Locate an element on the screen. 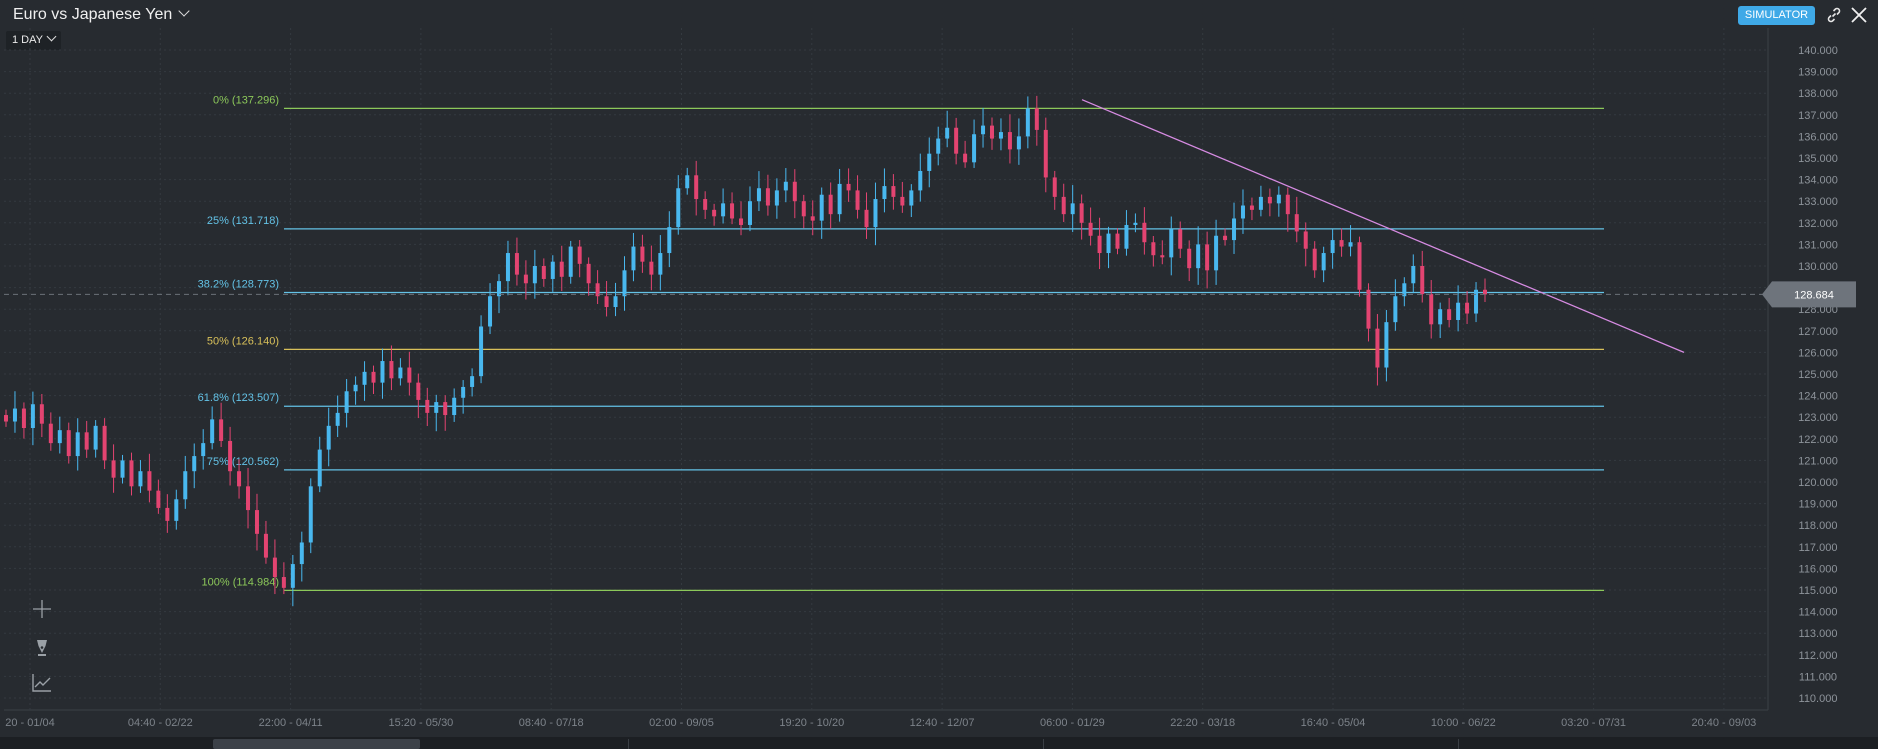 The height and width of the screenshot is (749, 1878). y-tick-label: 133.000 is located at coordinates (1818, 202).